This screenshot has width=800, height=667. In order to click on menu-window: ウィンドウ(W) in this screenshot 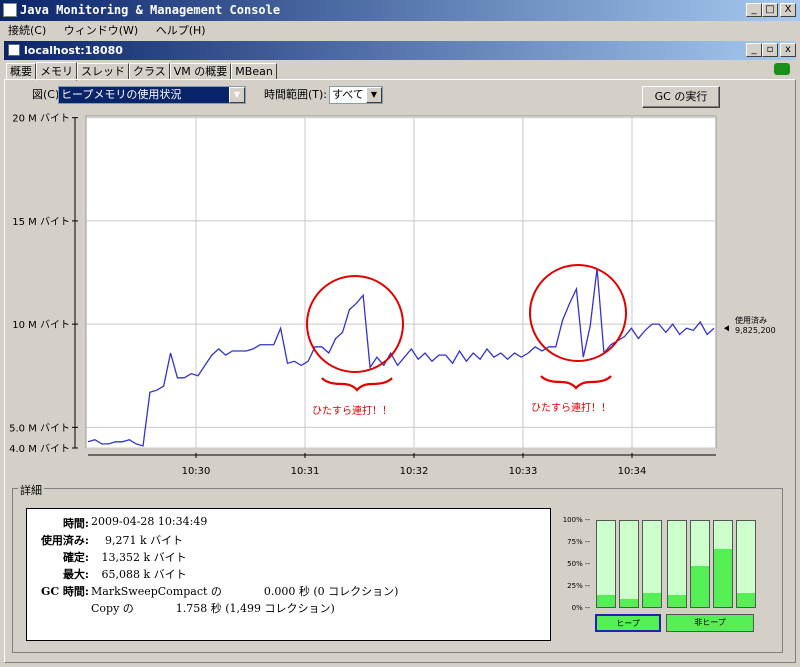, I will do `click(101, 30)`.